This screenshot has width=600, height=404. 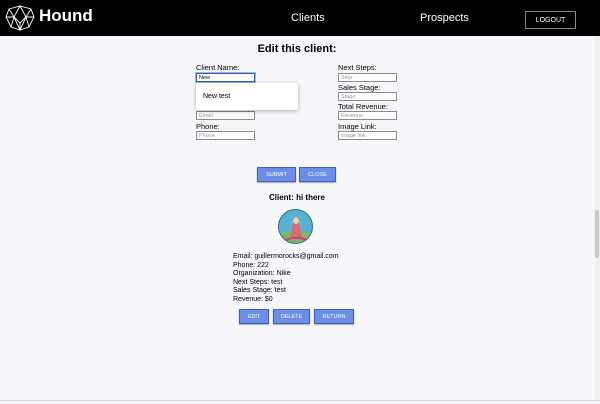 What do you see at coordinates (357, 67) in the screenshot?
I see `next-steps-label: Next Steps:` at bounding box center [357, 67].